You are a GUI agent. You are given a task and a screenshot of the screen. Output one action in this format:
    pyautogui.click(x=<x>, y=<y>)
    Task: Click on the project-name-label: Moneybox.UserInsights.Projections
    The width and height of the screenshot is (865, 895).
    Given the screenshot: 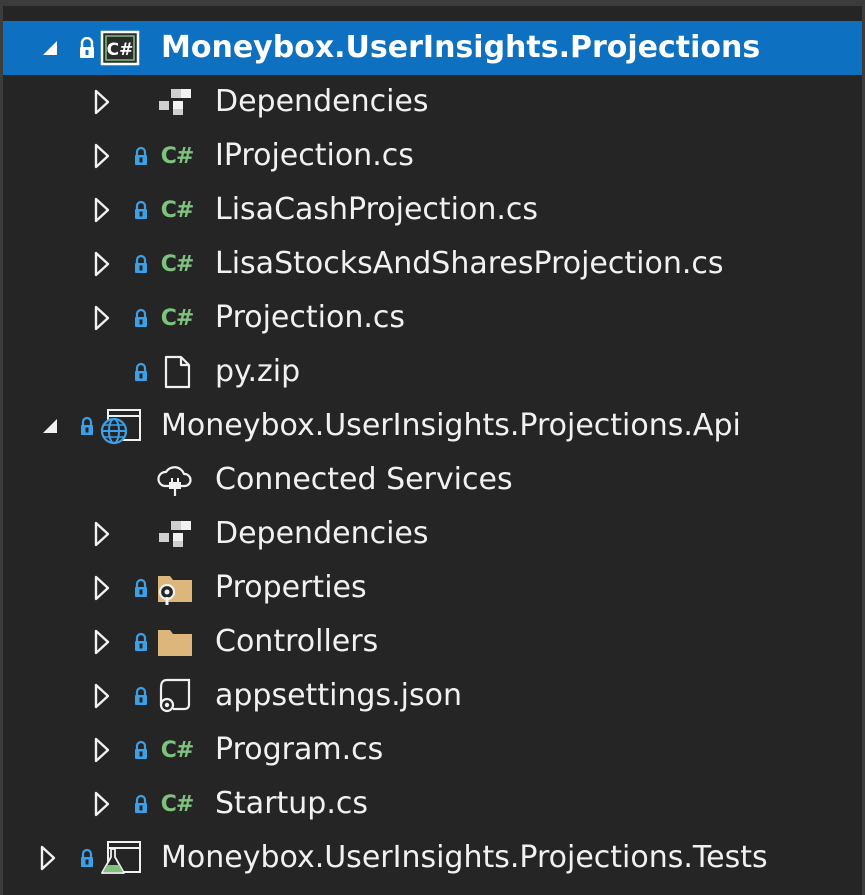 What is the action you would take?
    pyautogui.click(x=461, y=47)
    